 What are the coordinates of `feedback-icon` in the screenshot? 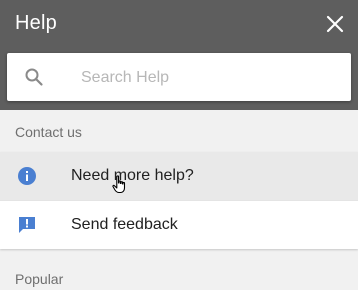 It's located at (27, 225).